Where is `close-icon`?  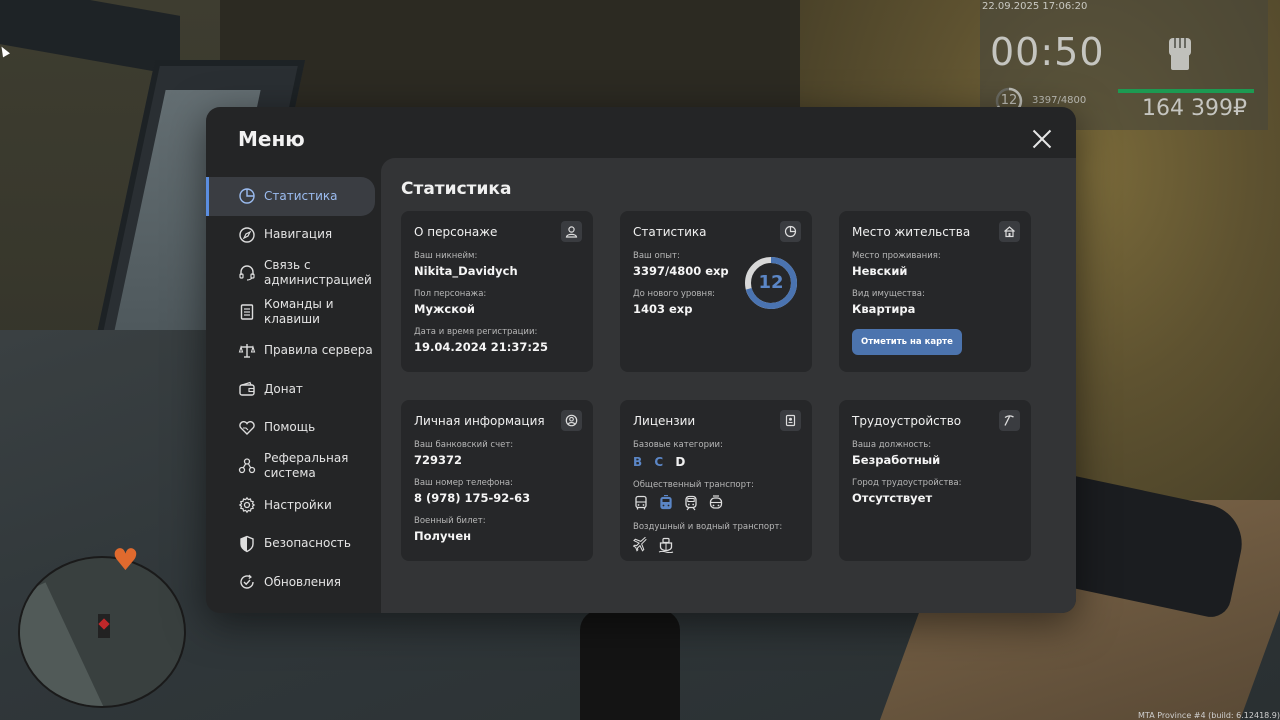 close-icon is located at coordinates (1042, 139).